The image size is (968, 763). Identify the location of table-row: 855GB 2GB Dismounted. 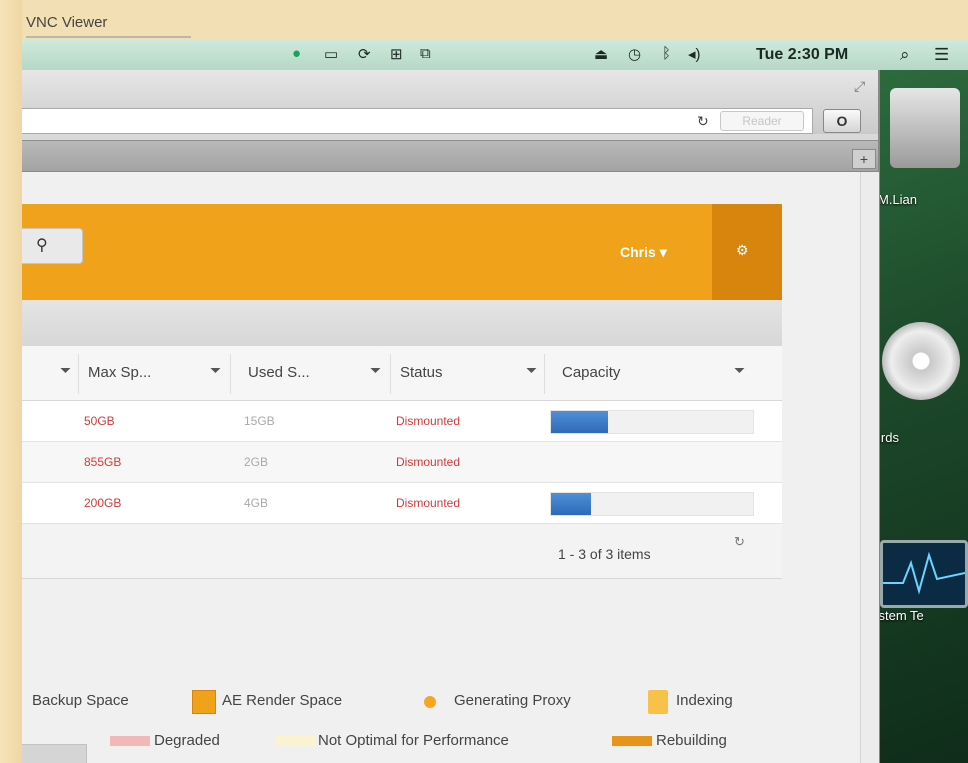
(402, 462).